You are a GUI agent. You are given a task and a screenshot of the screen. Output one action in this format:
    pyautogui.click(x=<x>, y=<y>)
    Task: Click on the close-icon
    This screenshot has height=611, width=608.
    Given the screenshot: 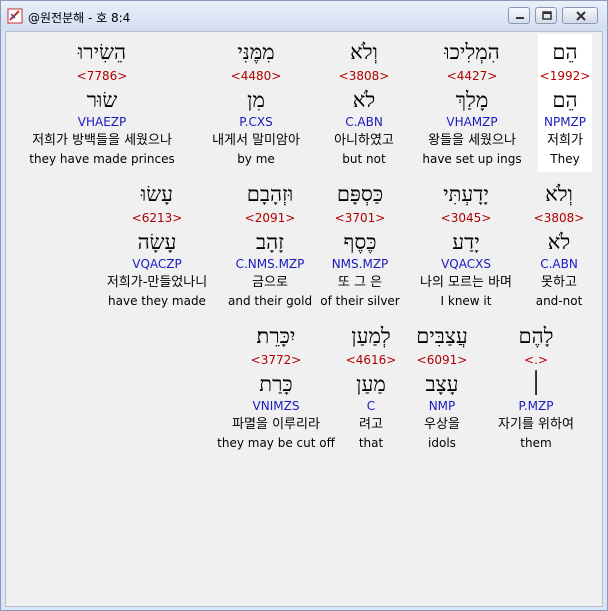 What is the action you would take?
    pyautogui.click(x=581, y=16)
    